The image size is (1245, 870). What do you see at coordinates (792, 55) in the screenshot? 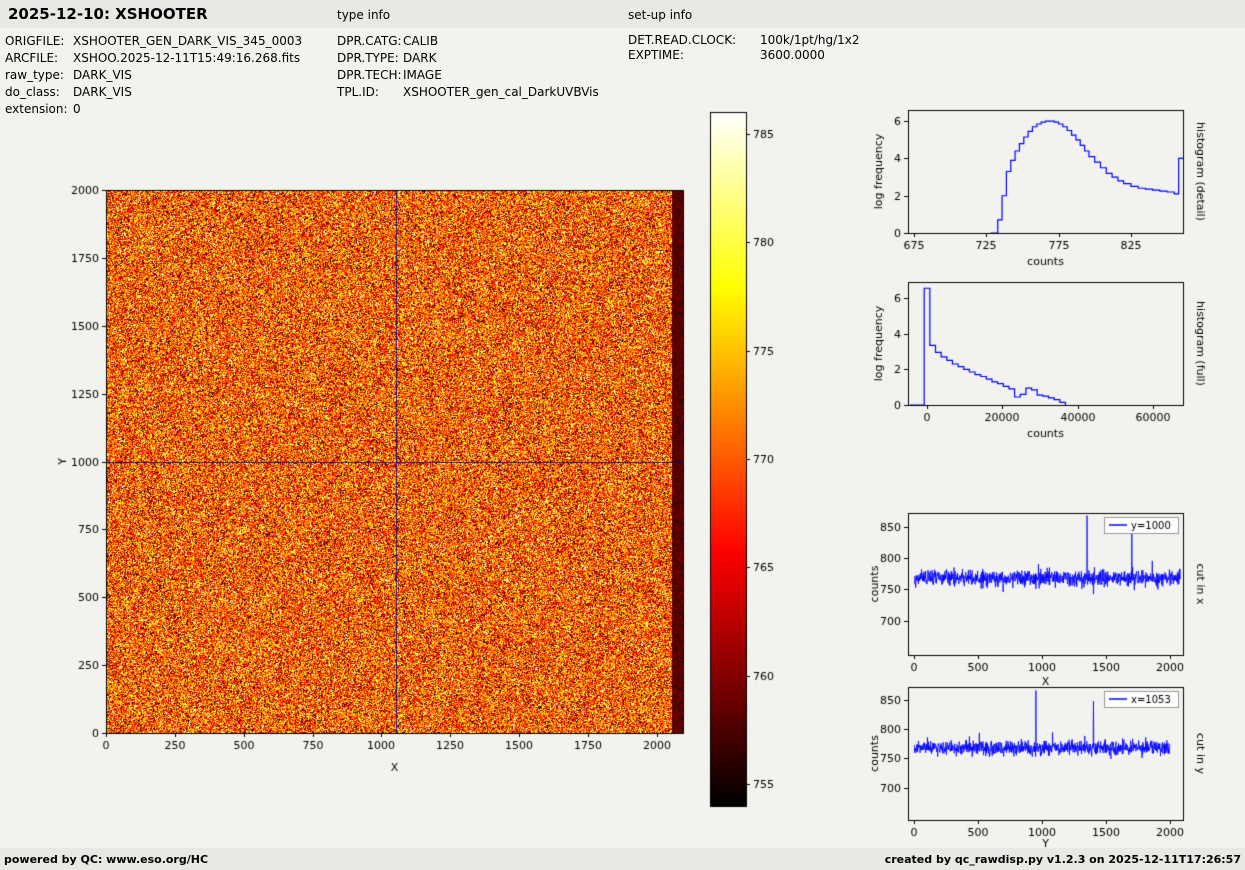
I see `metadata-value: 3600.0000` at bounding box center [792, 55].